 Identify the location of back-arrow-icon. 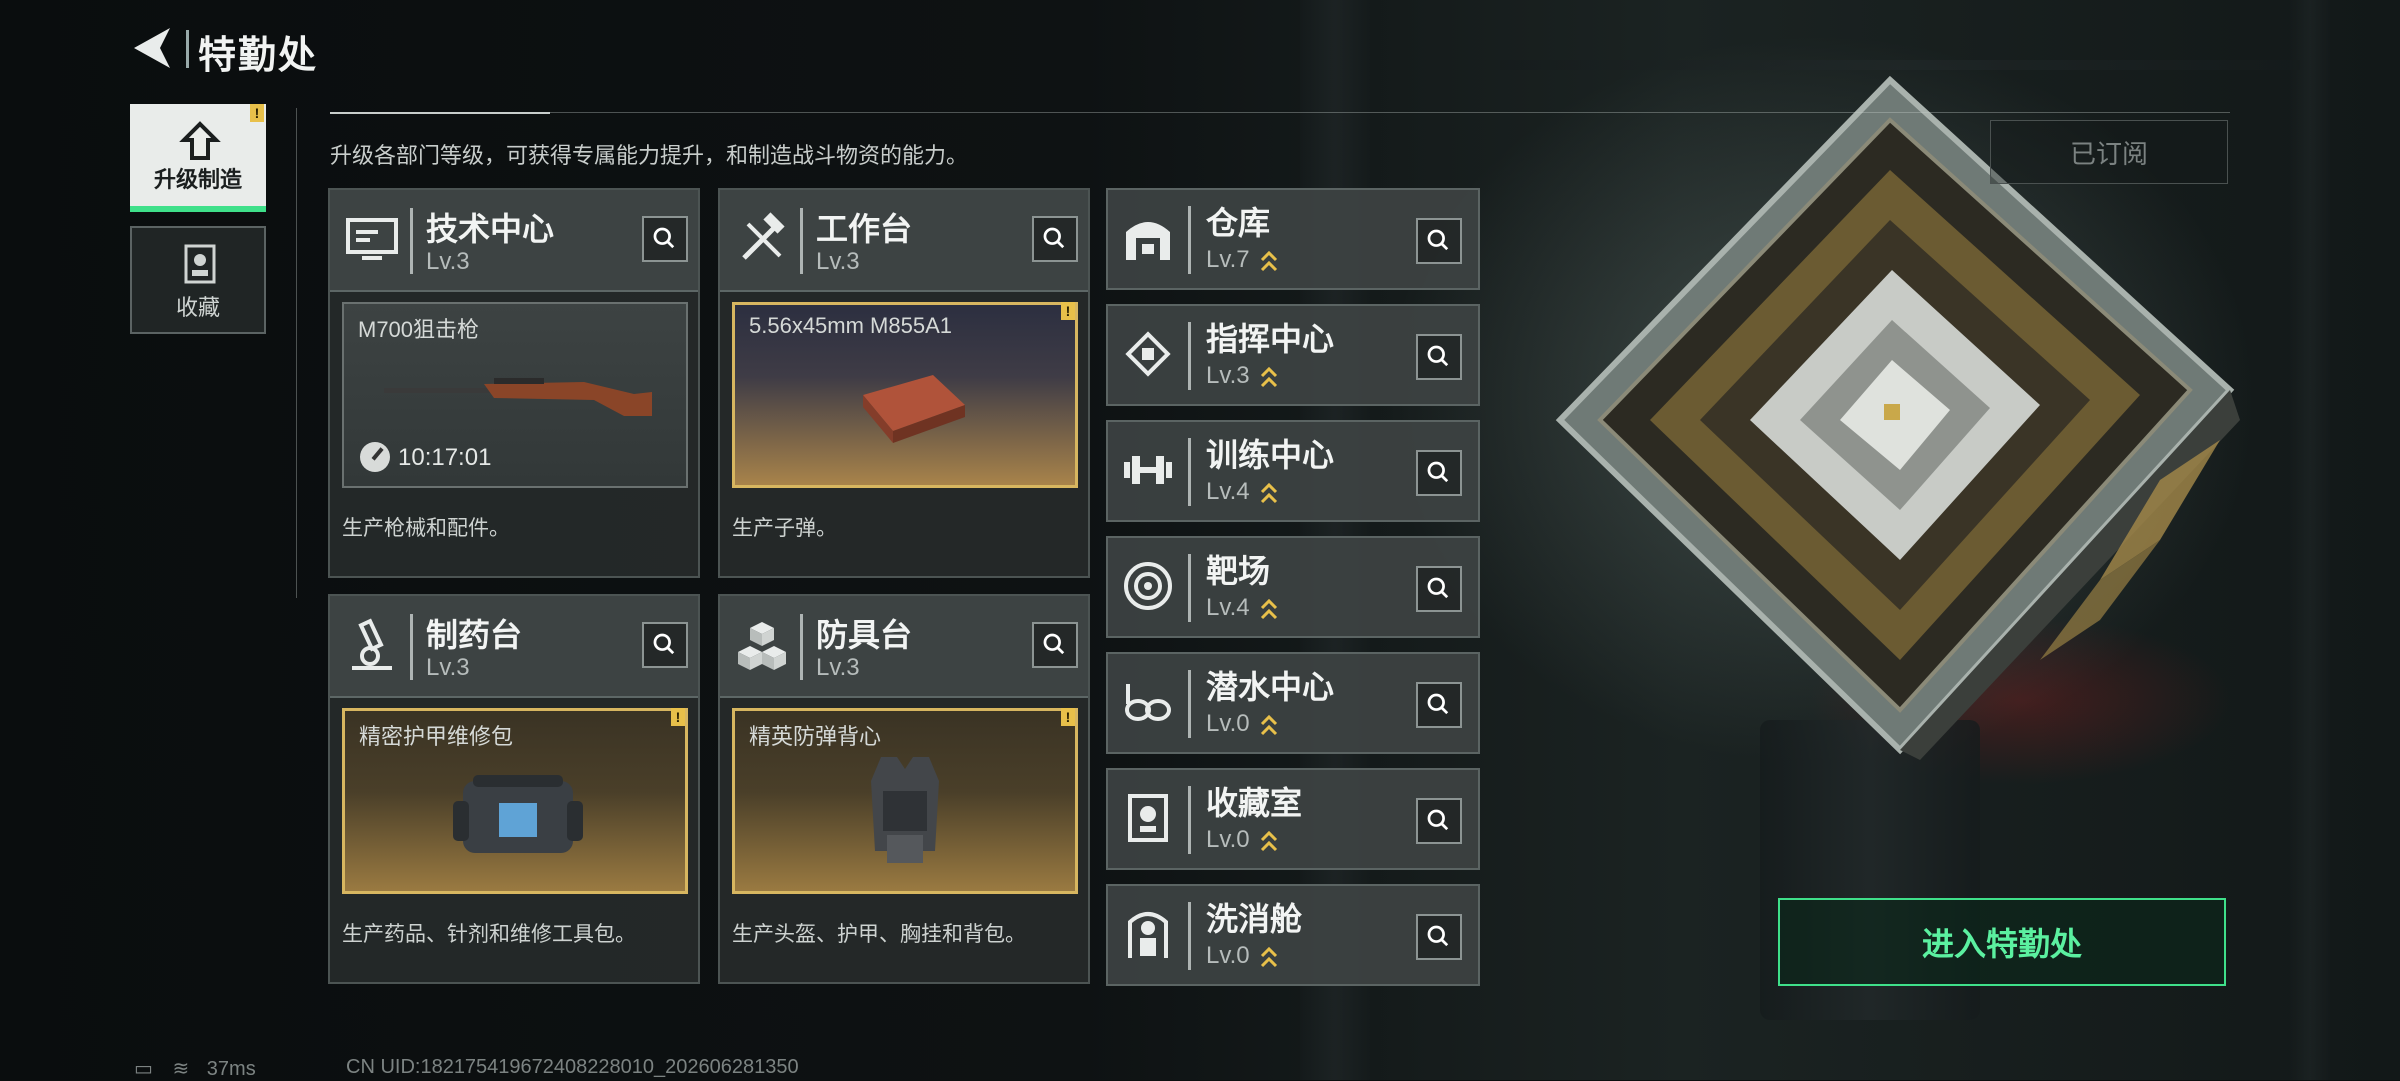
(154, 48).